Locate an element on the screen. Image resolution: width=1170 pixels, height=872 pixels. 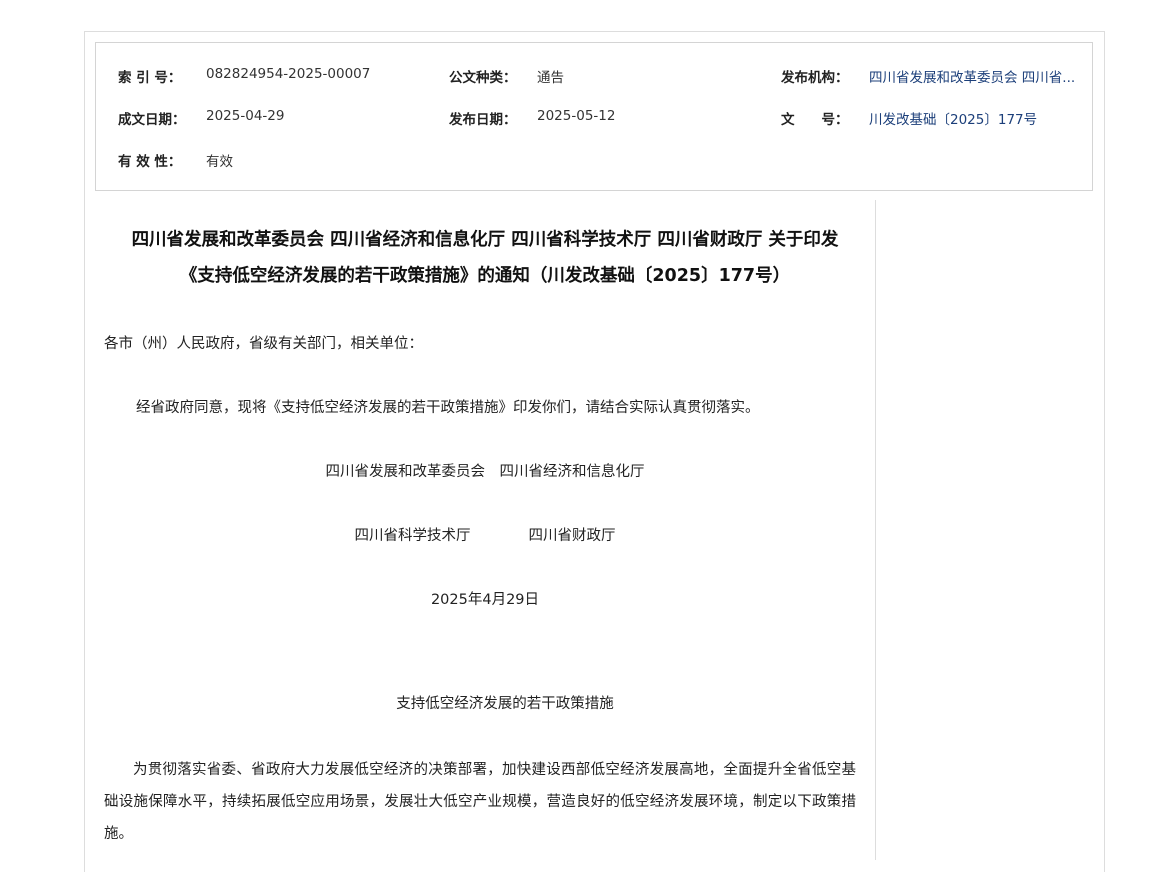
written-date-value: 2025-04-29 is located at coordinates (245, 116).